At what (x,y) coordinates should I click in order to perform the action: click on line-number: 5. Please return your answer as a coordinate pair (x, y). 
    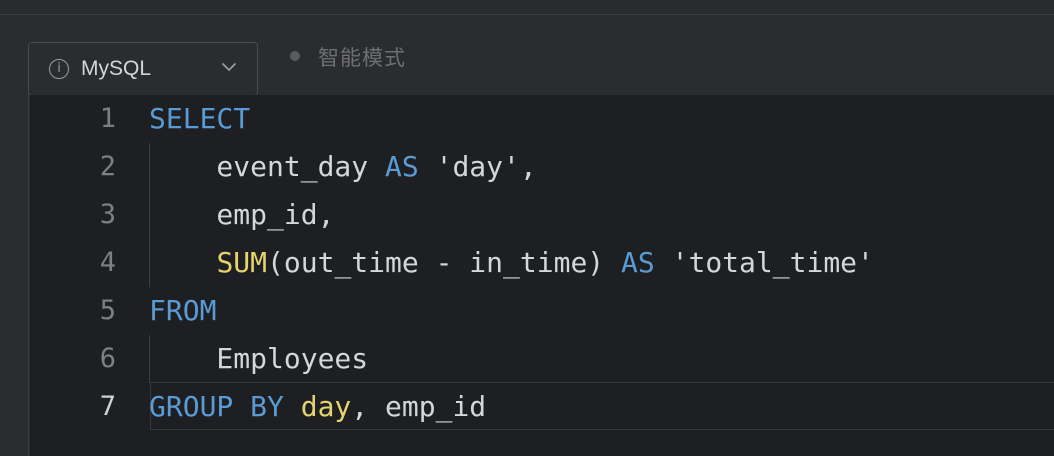
    Looking at the image, I should click on (107, 310).